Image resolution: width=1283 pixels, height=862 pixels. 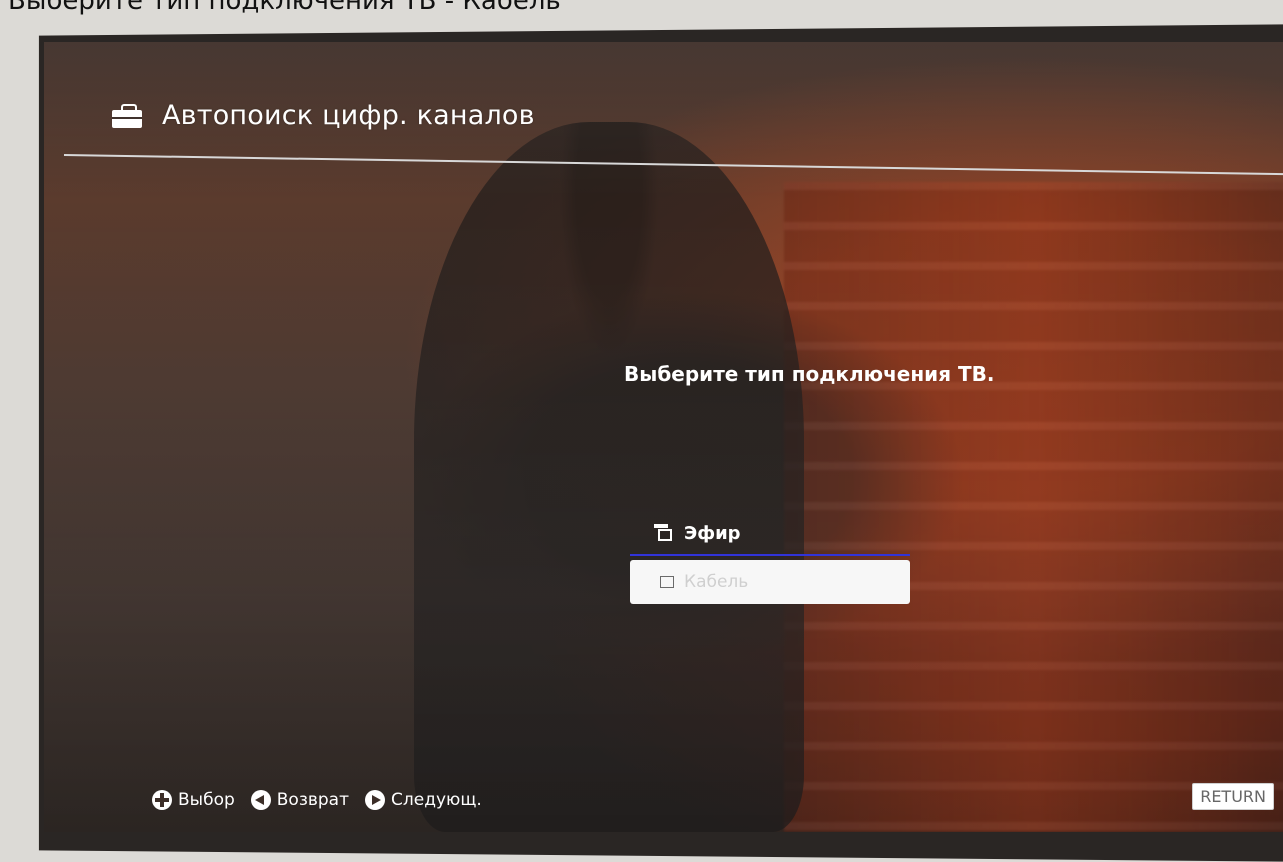 I want to click on screen-header: Автопоиск цифр. каналов, so click(x=323, y=115).